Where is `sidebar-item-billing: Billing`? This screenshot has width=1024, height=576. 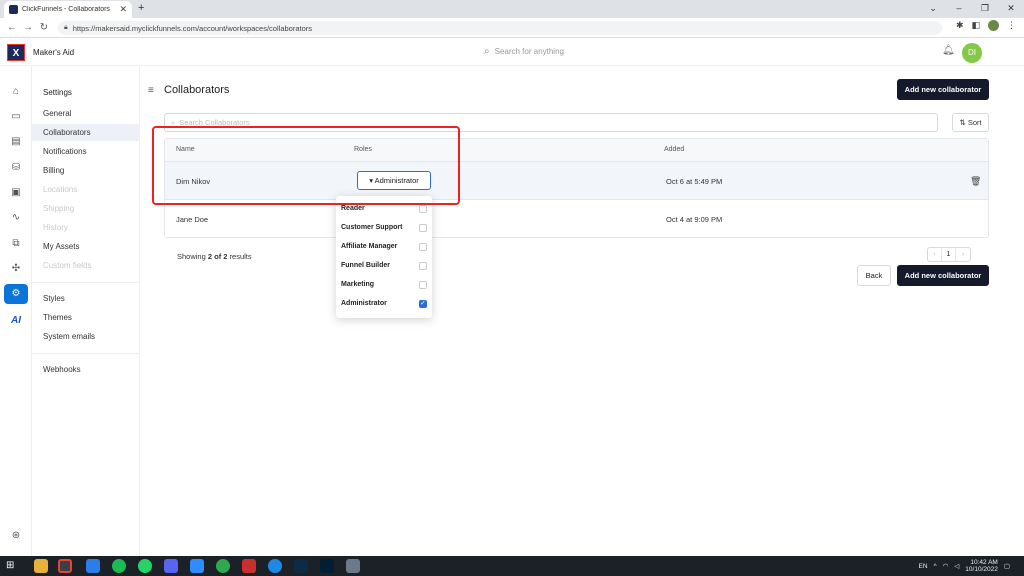
sidebar-item-billing: Billing is located at coordinates (86, 170).